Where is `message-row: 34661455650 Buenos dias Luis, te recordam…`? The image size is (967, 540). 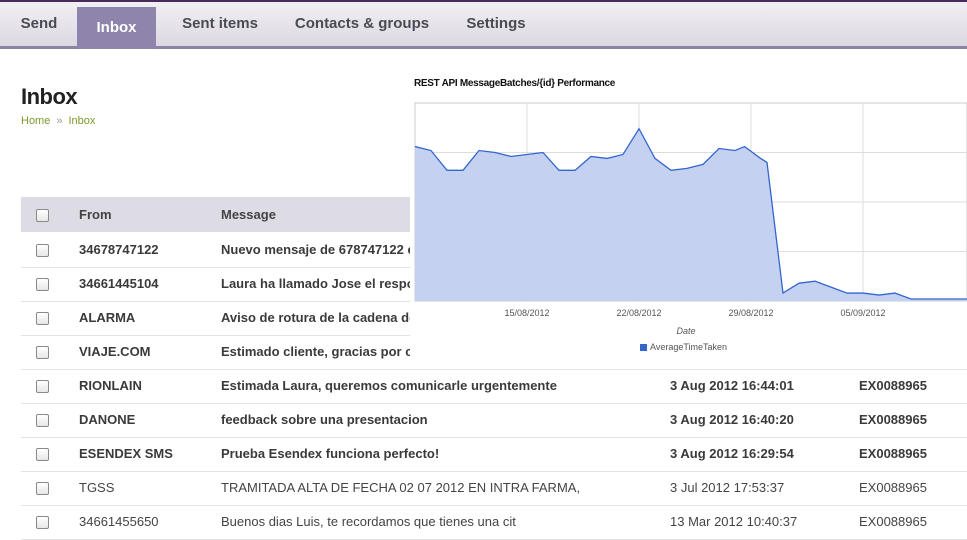 message-row: 34661455650 Buenos dias Luis, te recordam… is located at coordinates (494, 522).